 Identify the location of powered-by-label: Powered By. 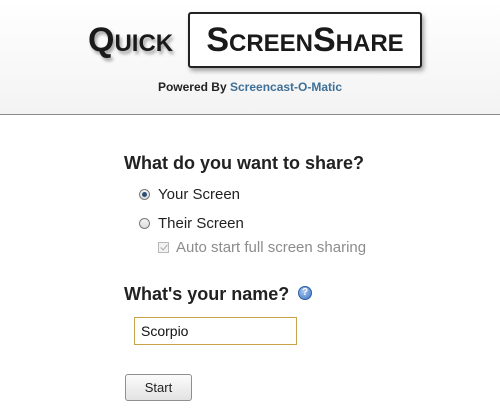
(192, 87).